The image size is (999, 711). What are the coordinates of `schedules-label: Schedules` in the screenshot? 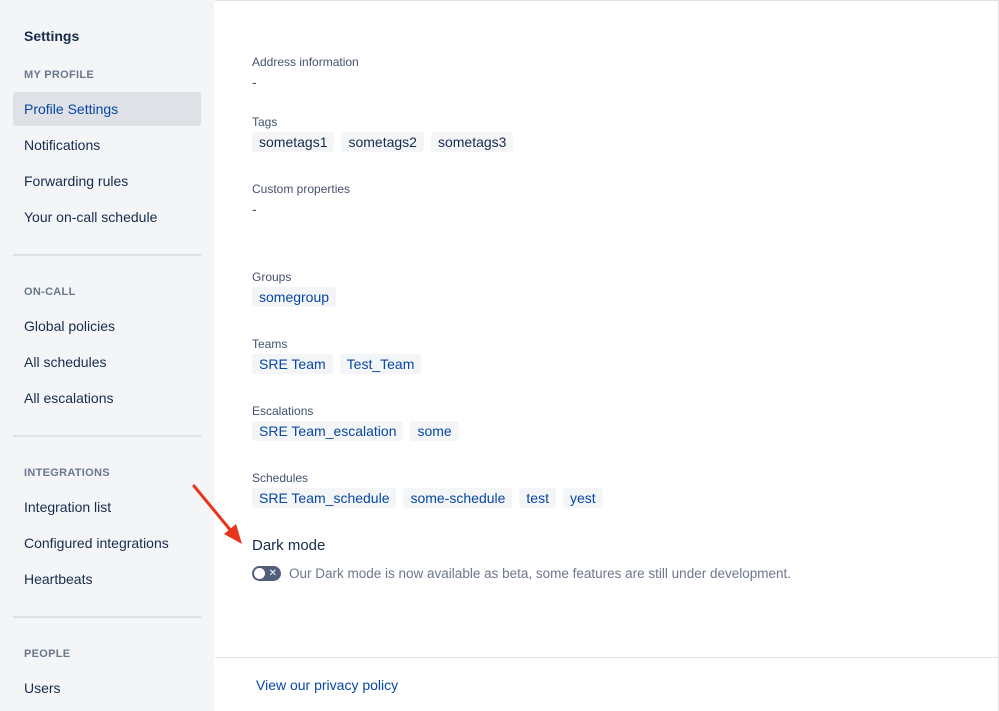 It's located at (280, 478).